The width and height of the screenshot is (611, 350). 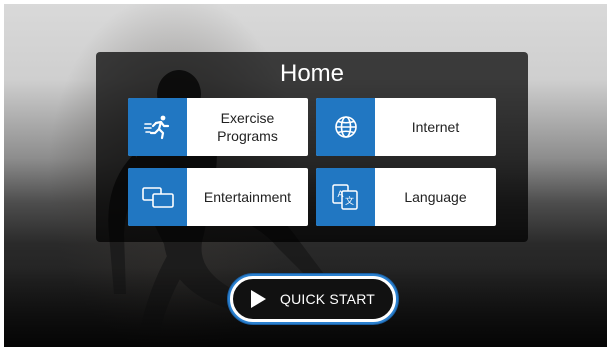 I want to click on tile-internet: Internet, so click(x=406, y=127).